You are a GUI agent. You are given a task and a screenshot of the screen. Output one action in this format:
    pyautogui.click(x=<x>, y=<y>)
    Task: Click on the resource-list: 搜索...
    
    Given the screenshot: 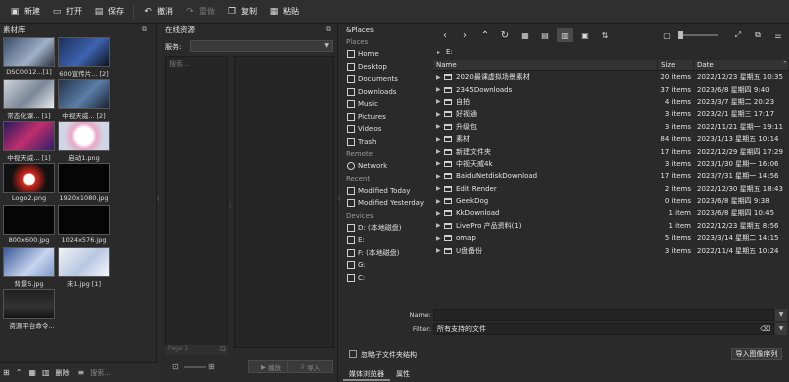 What is the action you would take?
    pyautogui.click(x=196, y=202)
    